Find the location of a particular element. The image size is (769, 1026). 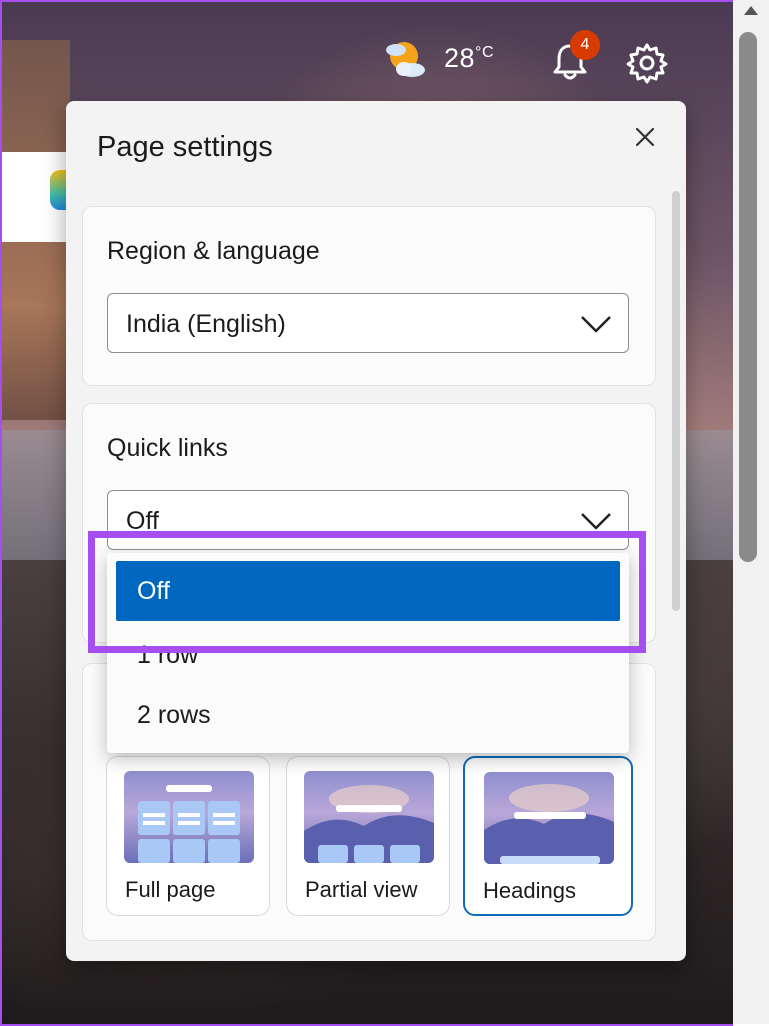

scroll-up-arrow-icon is located at coordinates (751, 10).